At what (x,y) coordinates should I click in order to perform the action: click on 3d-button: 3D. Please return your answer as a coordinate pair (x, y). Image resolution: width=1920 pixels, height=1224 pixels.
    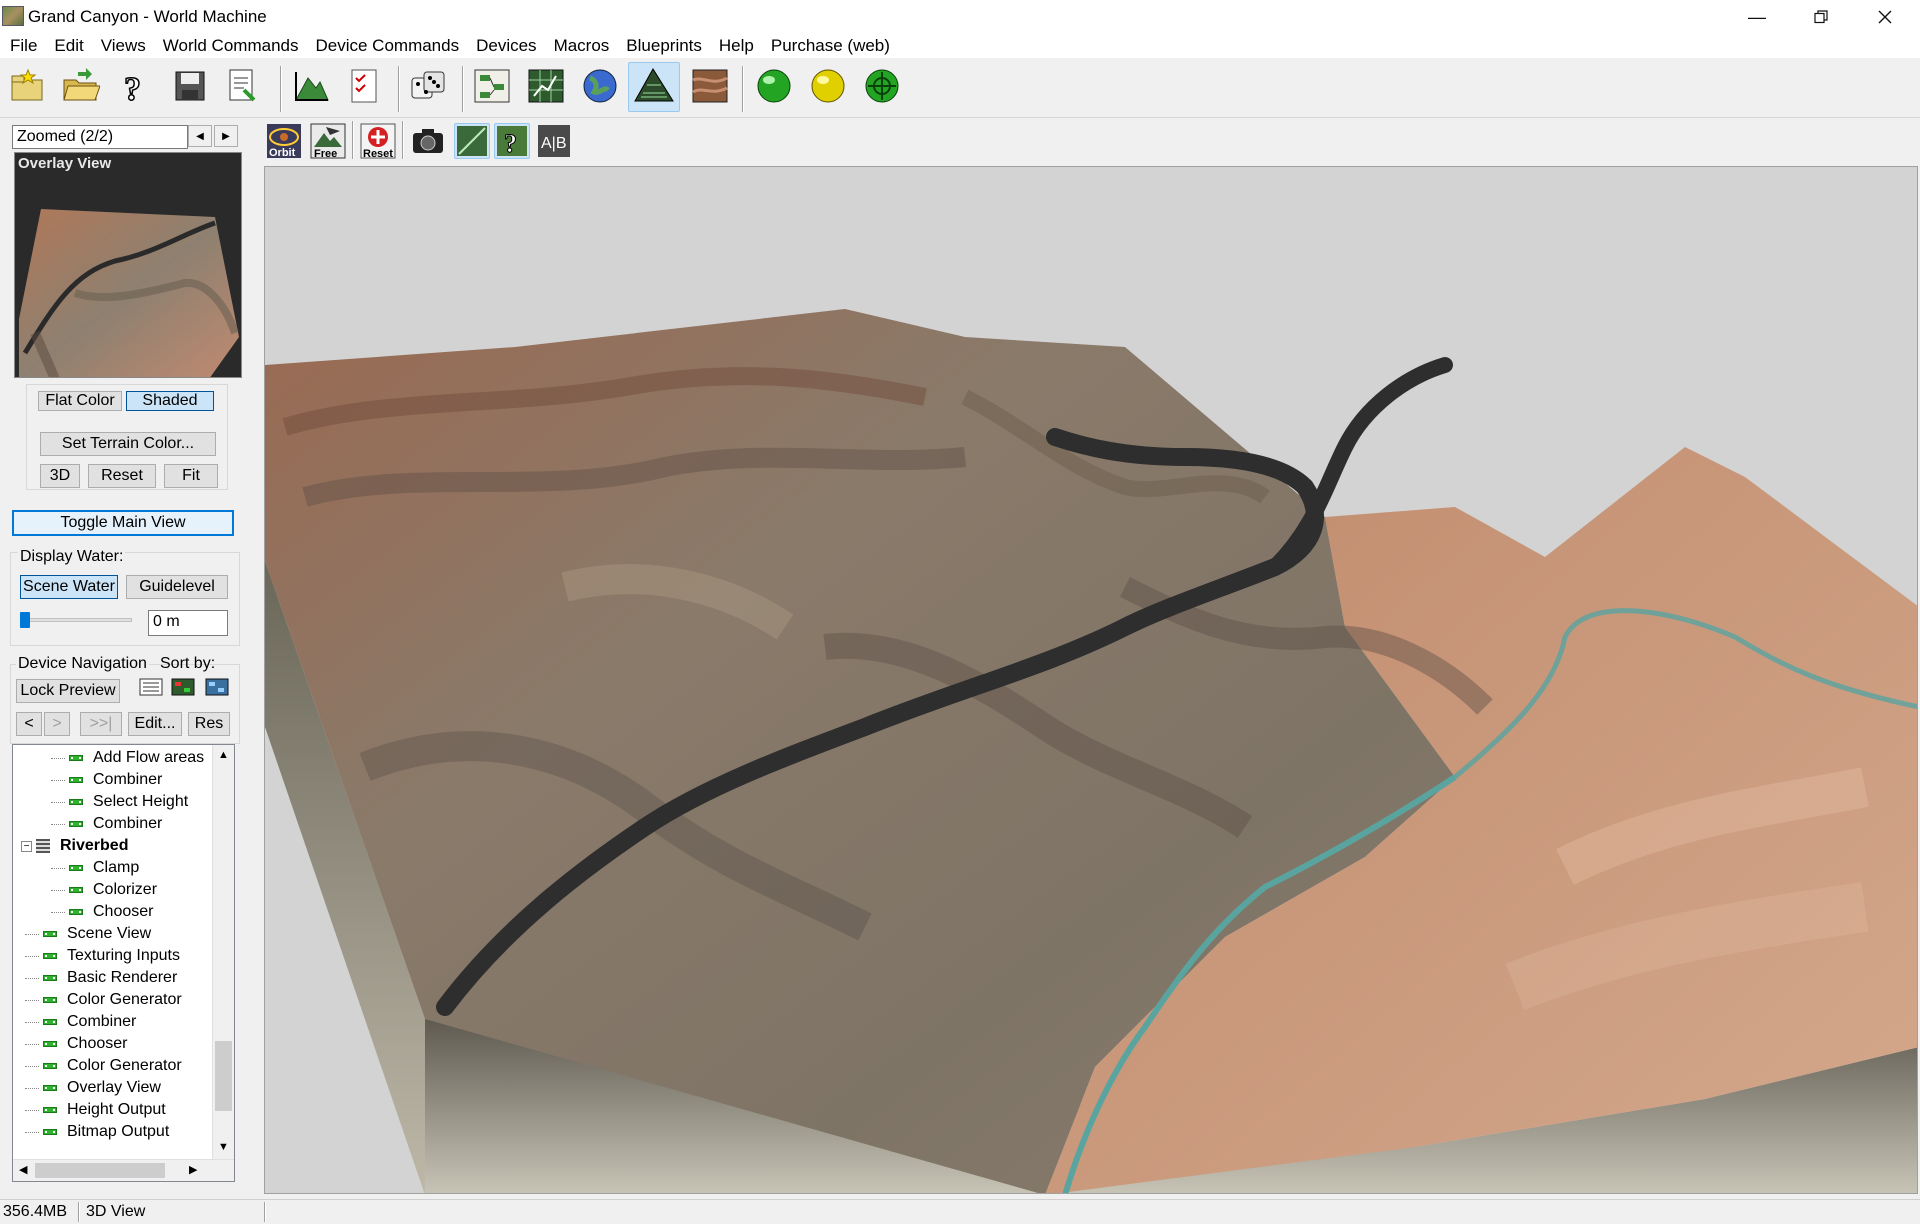
    Looking at the image, I should click on (60, 476).